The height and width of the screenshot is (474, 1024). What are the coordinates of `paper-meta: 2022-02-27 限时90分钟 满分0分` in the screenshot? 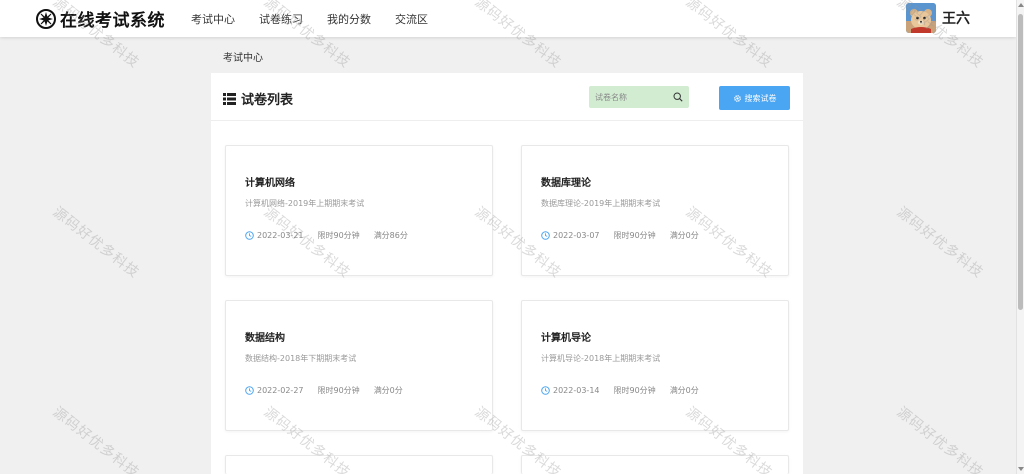 It's located at (324, 390).